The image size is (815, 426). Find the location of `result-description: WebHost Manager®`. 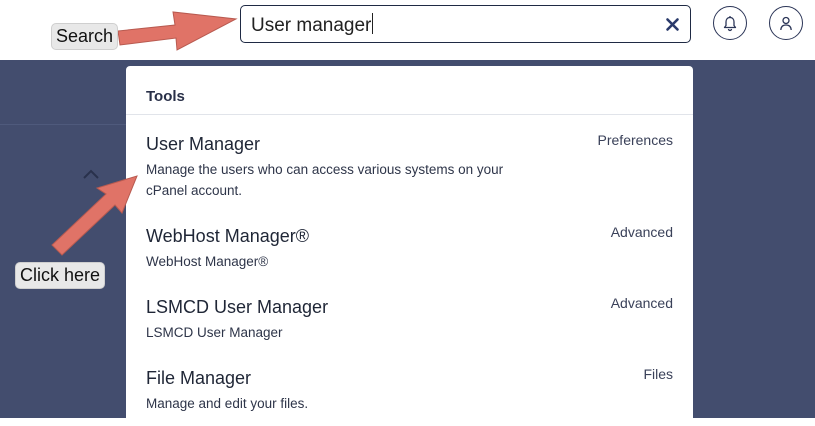

result-description: WebHost Manager® is located at coordinates (207, 261).